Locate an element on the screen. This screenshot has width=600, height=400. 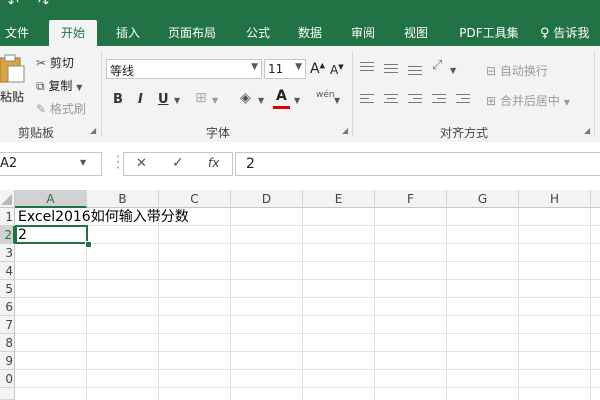
clipboard-group-label: 剪贴板 is located at coordinates (36, 133).